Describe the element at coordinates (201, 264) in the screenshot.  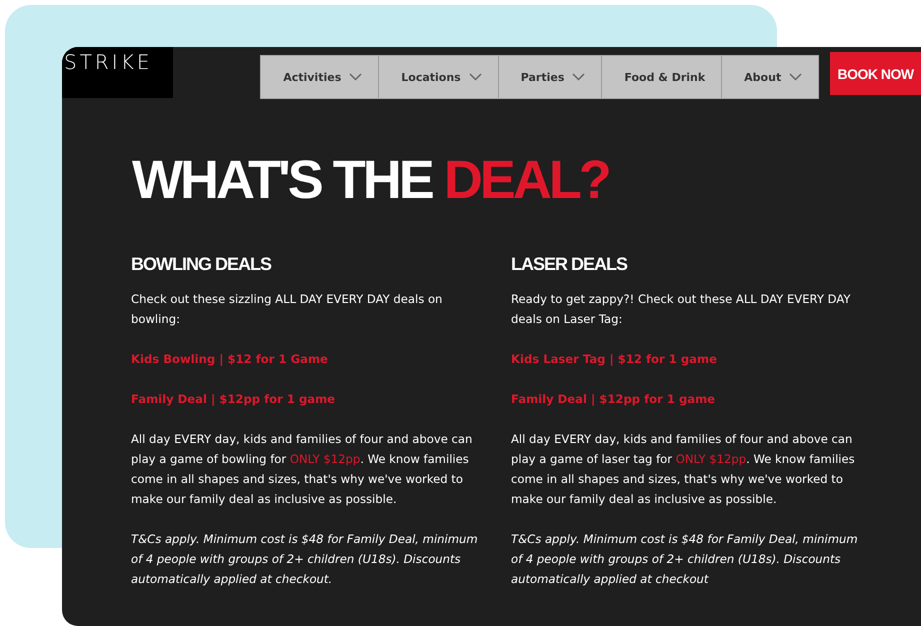
I see `section-title: BOWLING DEALS` at that location.